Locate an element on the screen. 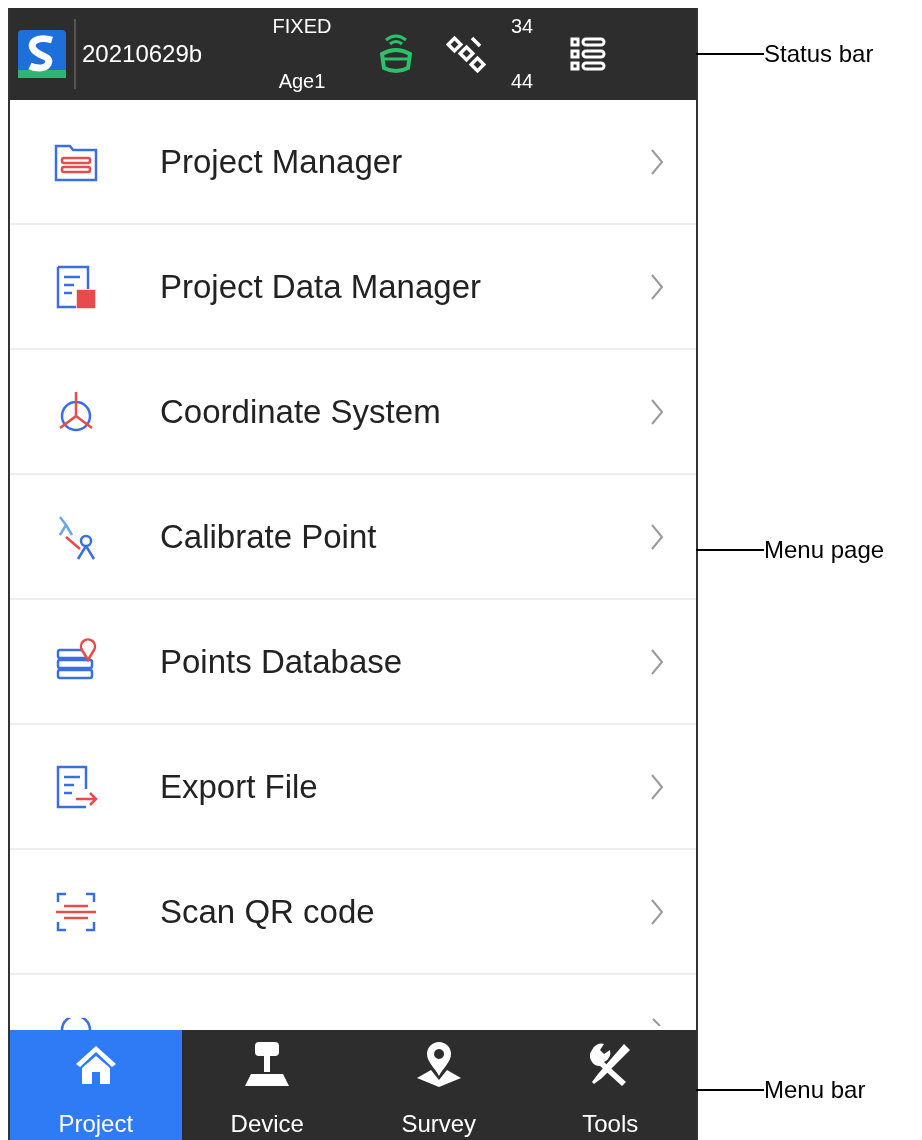 The image size is (922, 1140). menu-bar-tab: Survey is located at coordinates (439, 1085).